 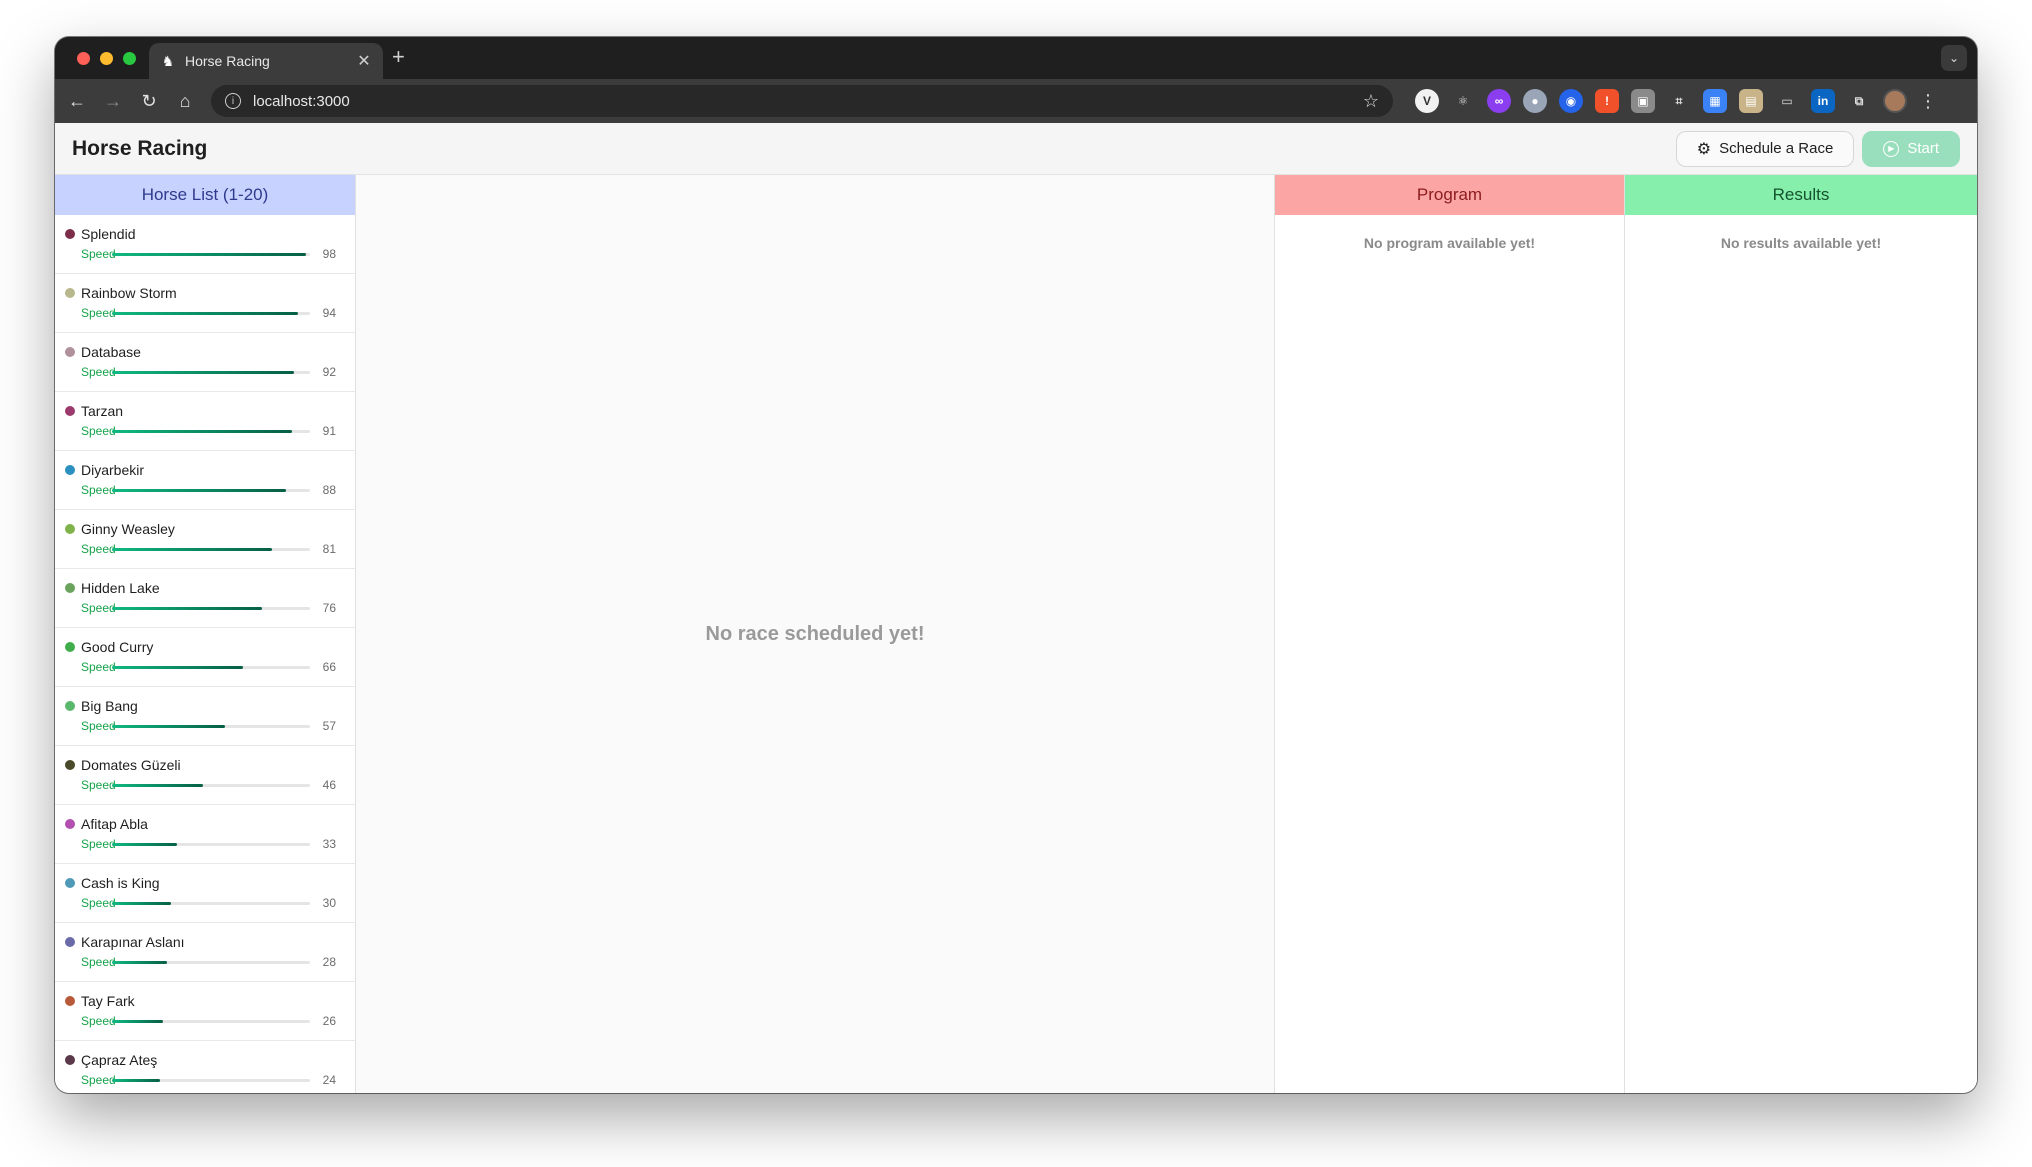 I want to click on horse-name: Database, so click(x=111, y=352).